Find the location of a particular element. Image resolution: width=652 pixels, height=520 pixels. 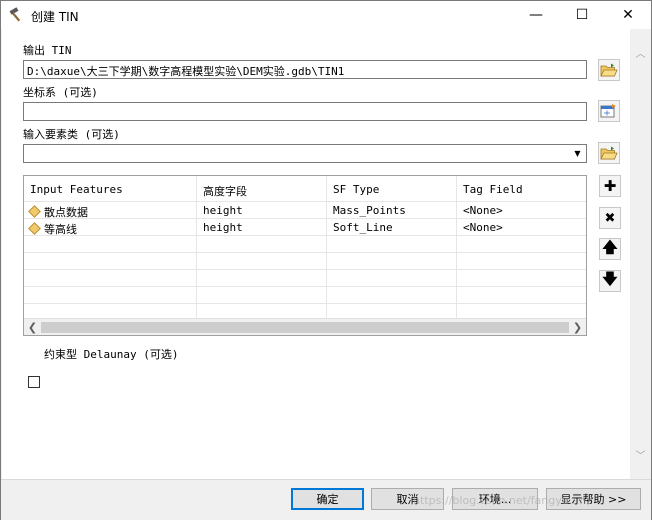

scrollbar-thumb is located at coordinates (305, 327).